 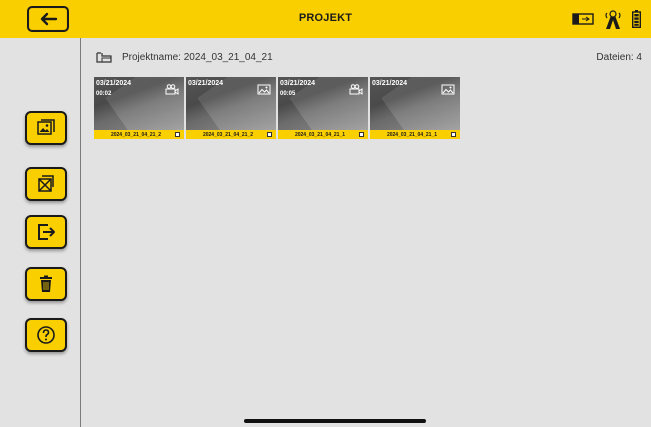 I want to click on crossed-box-icon, so click(x=46, y=183).